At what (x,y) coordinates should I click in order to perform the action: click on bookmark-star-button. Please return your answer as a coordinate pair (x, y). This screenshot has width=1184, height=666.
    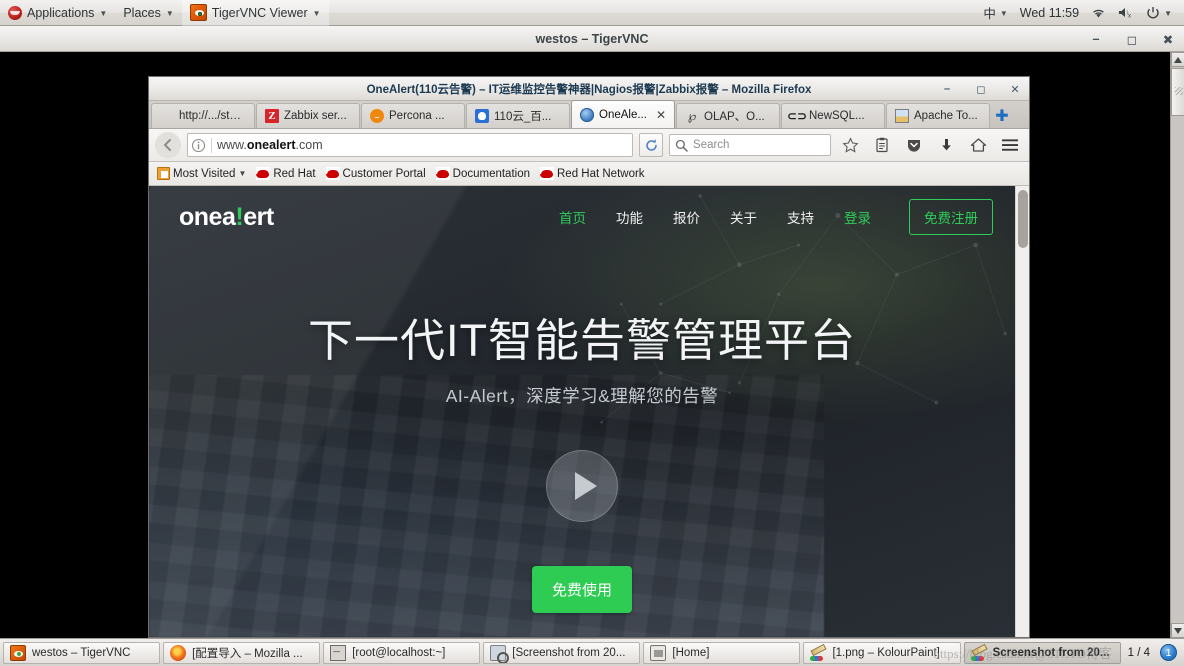
    Looking at the image, I should click on (850, 145).